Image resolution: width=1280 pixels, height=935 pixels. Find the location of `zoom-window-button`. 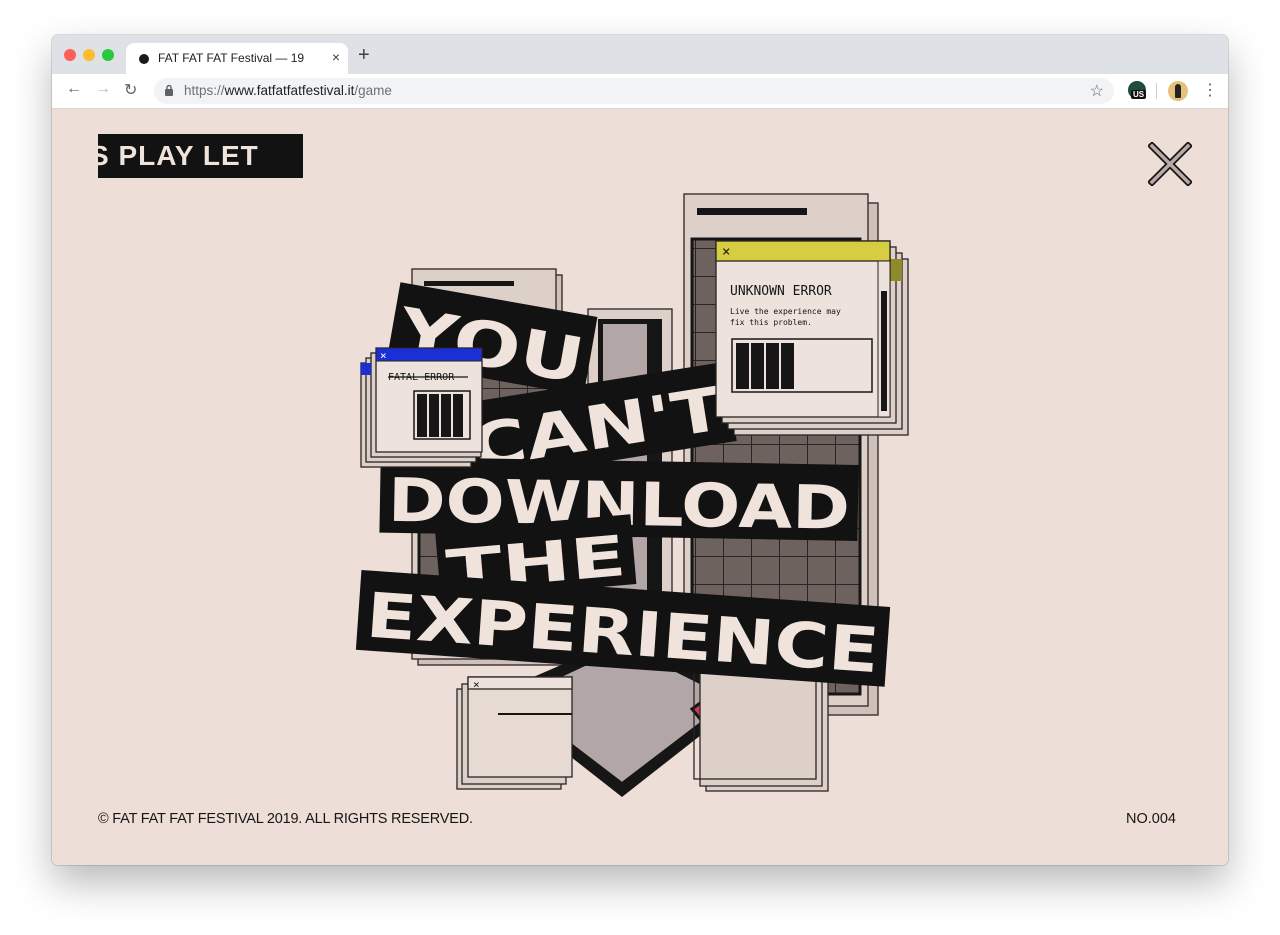

zoom-window-button is located at coordinates (108, 55).